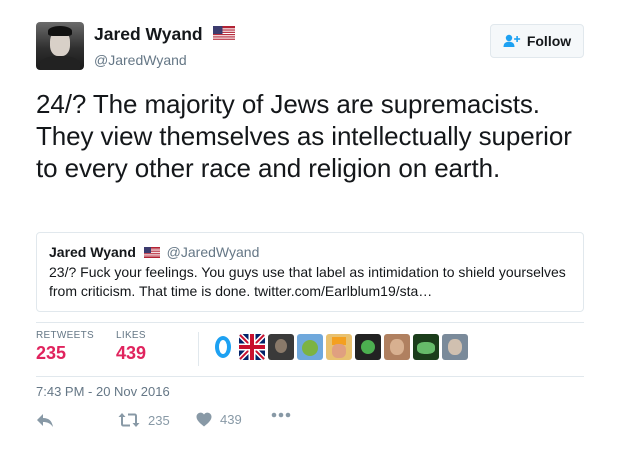 The width and height of the screenshot is (618, 457). I want to click on retweet-button: 235, so click(144, 420).